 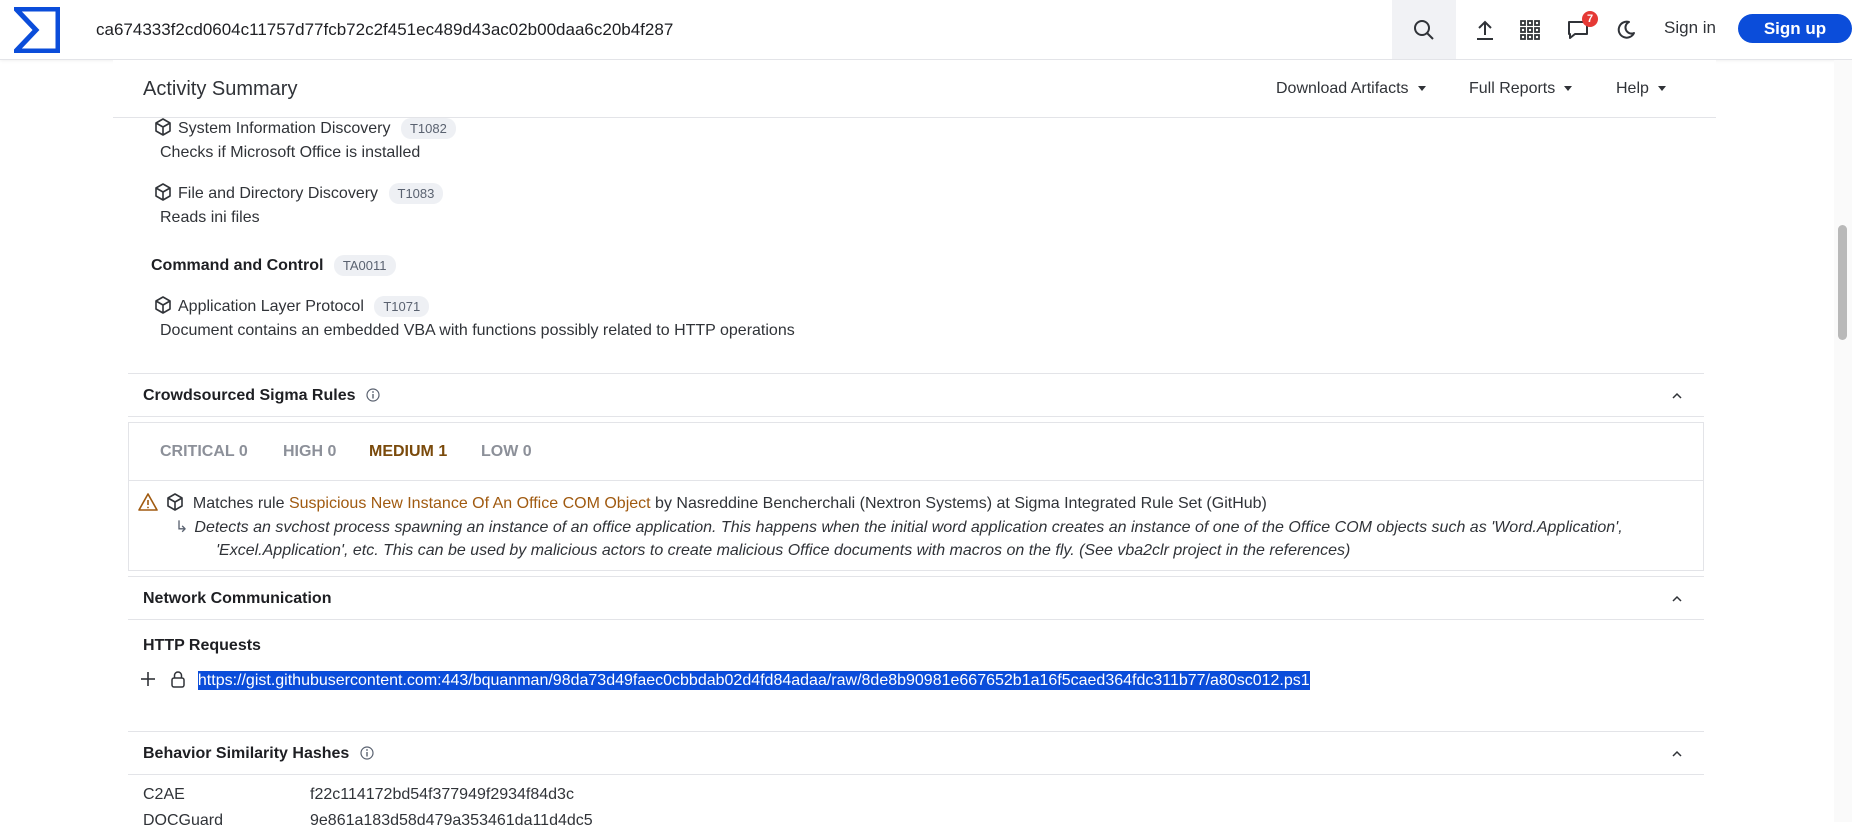 I want to click on plus-icon, so click(x=148, y=679).